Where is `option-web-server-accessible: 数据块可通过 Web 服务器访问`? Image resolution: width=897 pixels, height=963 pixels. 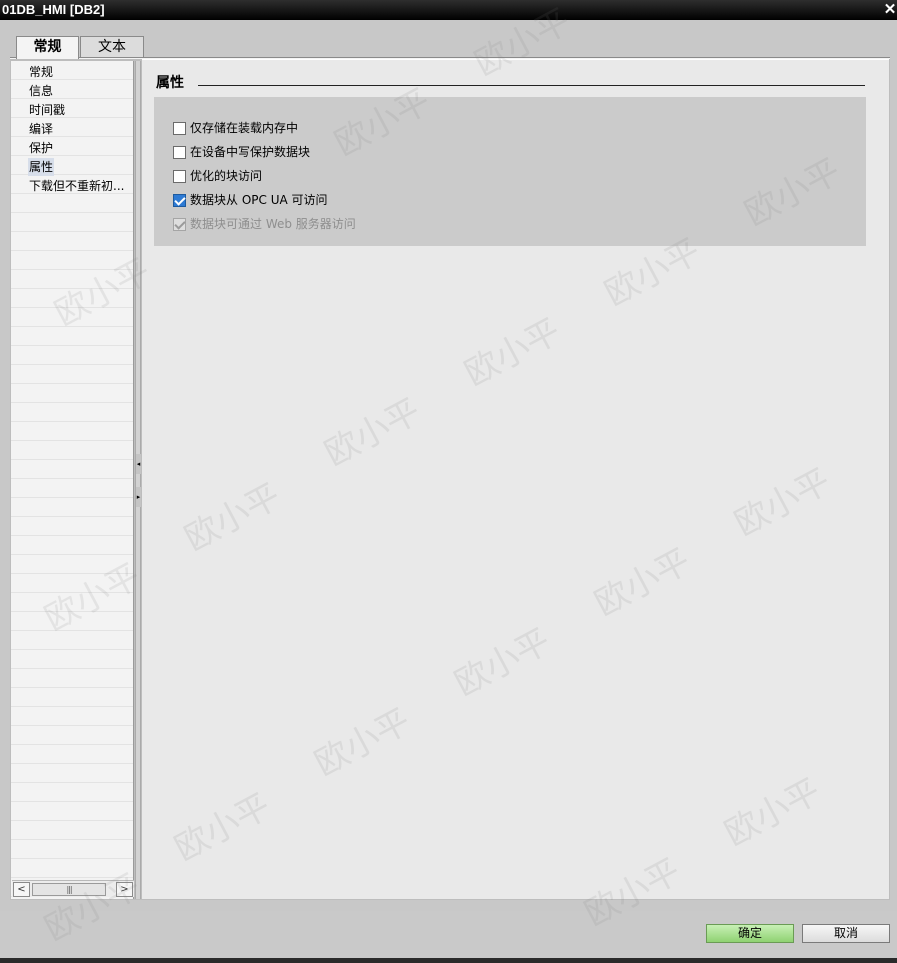 option-web-server-accessible: 数据块可通过 Web 服务器访问 is located at coordinates (264, 224).